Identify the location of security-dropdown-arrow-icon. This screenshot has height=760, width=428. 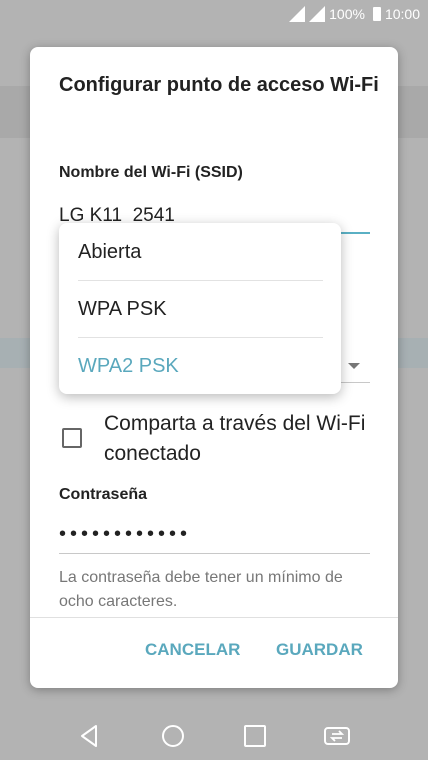
(354, 366).